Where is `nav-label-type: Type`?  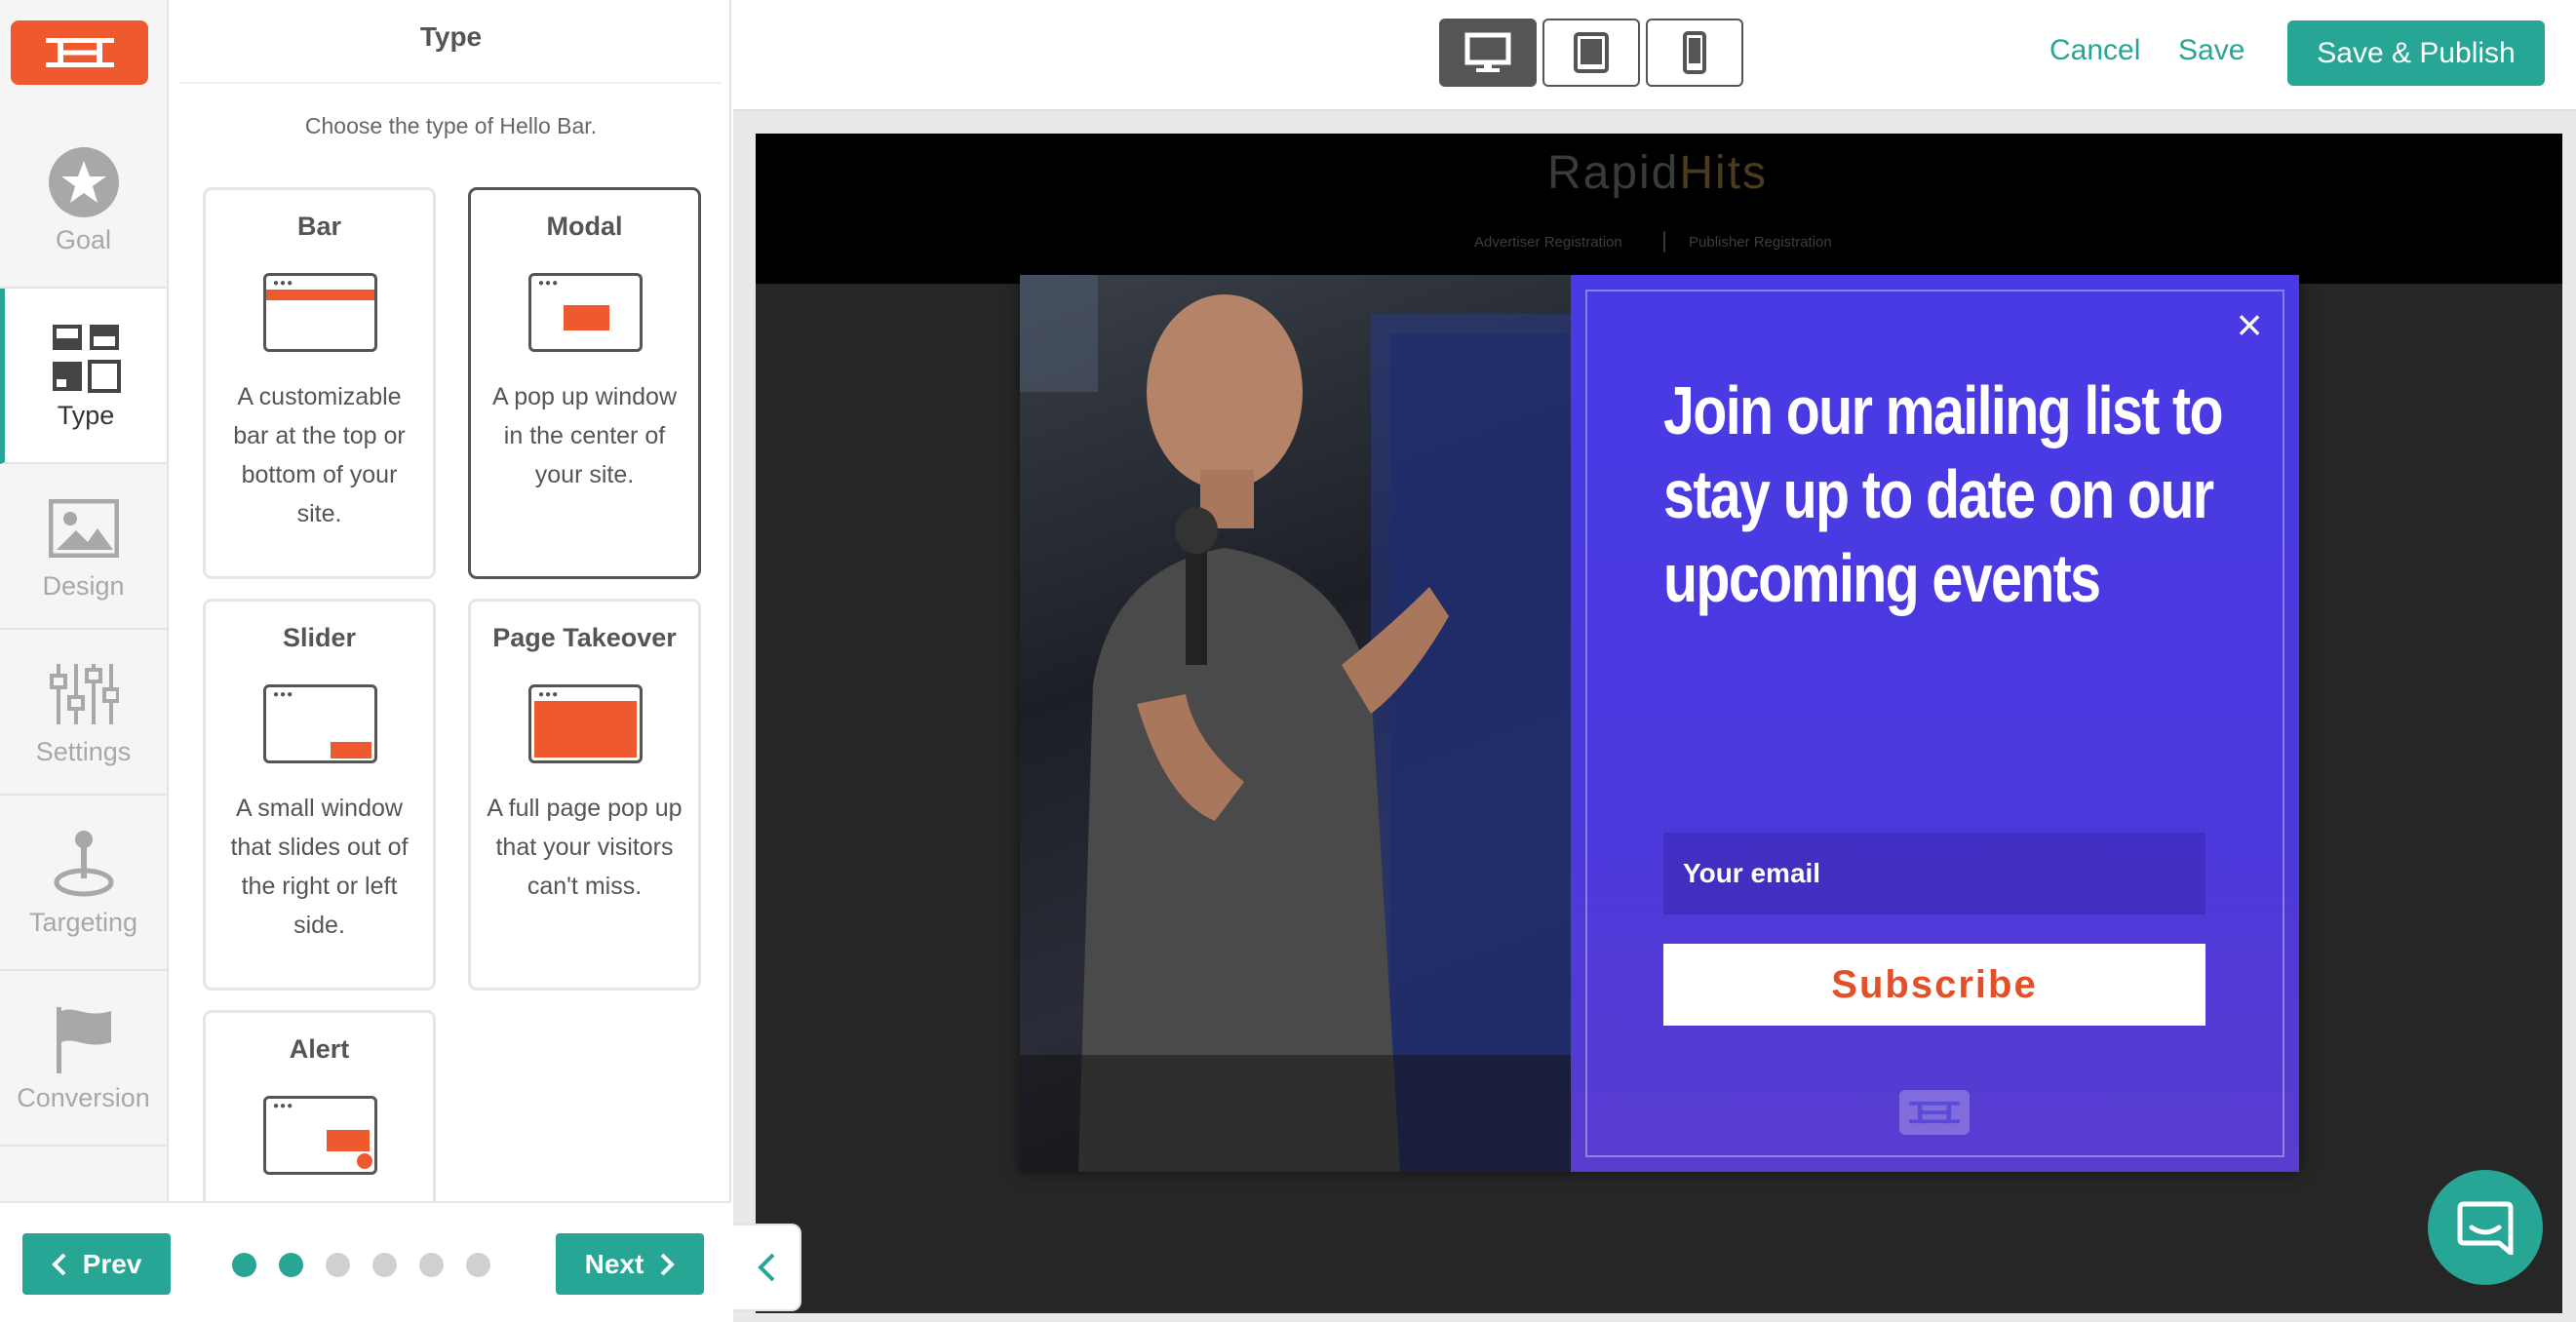 nav-label-type: Type is located at coordinates (86, 415).